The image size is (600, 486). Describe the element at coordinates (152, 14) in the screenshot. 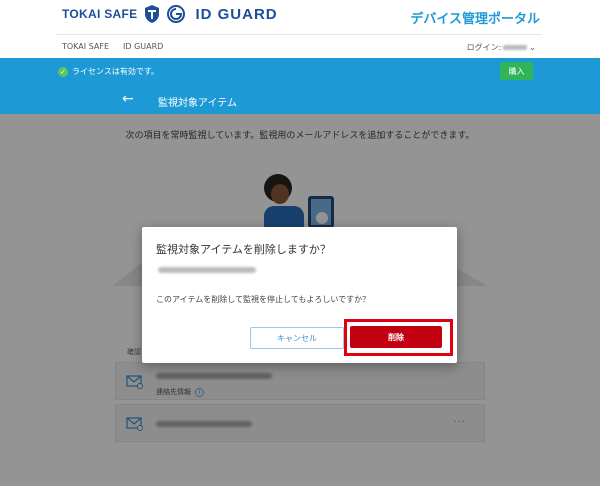

I see `tokai-shield-icon` at that location.